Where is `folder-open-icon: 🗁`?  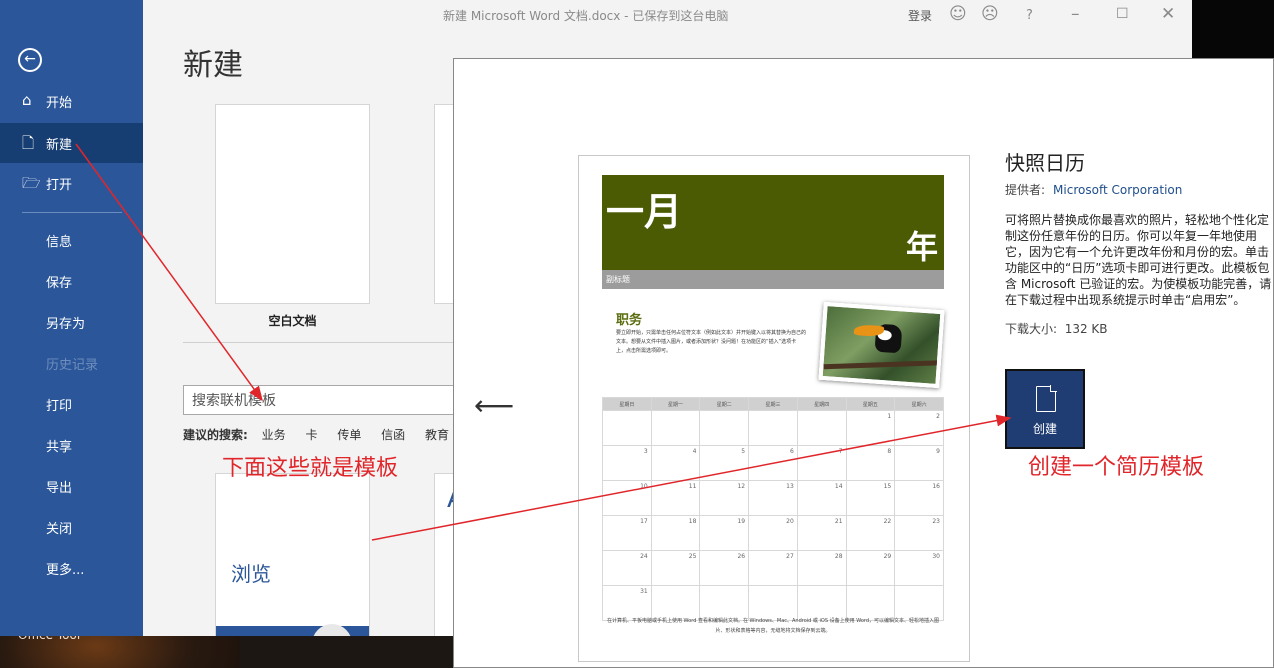 folder-open-icon: 🗁 is located at coordinates (31, 183).